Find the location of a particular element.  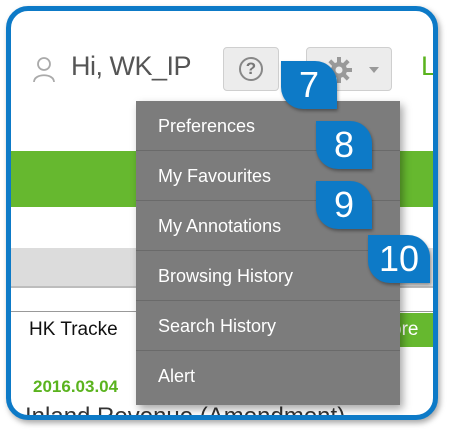

user-icon is located at coordinates (44, 70).